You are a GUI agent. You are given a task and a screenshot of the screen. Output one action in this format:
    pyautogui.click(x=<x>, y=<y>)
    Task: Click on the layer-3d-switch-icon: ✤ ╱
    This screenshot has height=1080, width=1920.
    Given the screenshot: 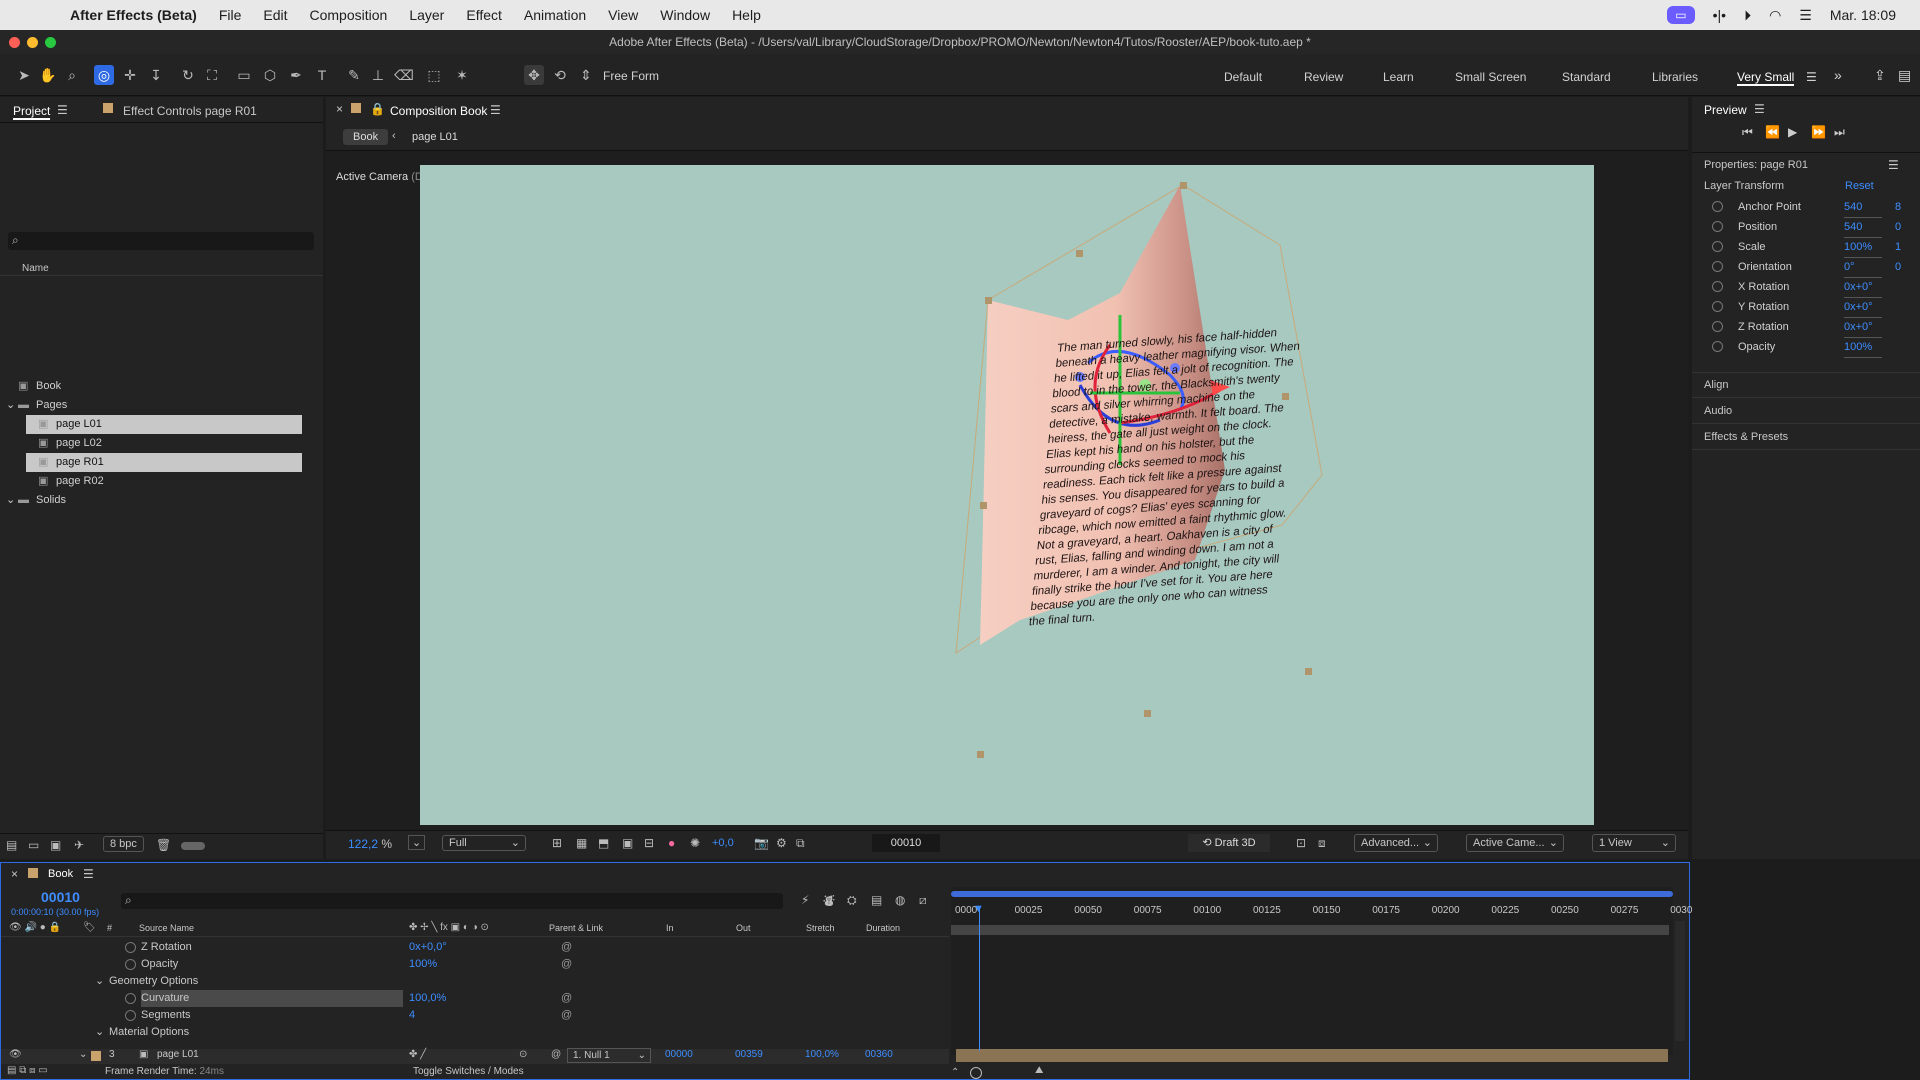 What is the action you would take?
    pyautogui.click(x=417, y=1054)
    